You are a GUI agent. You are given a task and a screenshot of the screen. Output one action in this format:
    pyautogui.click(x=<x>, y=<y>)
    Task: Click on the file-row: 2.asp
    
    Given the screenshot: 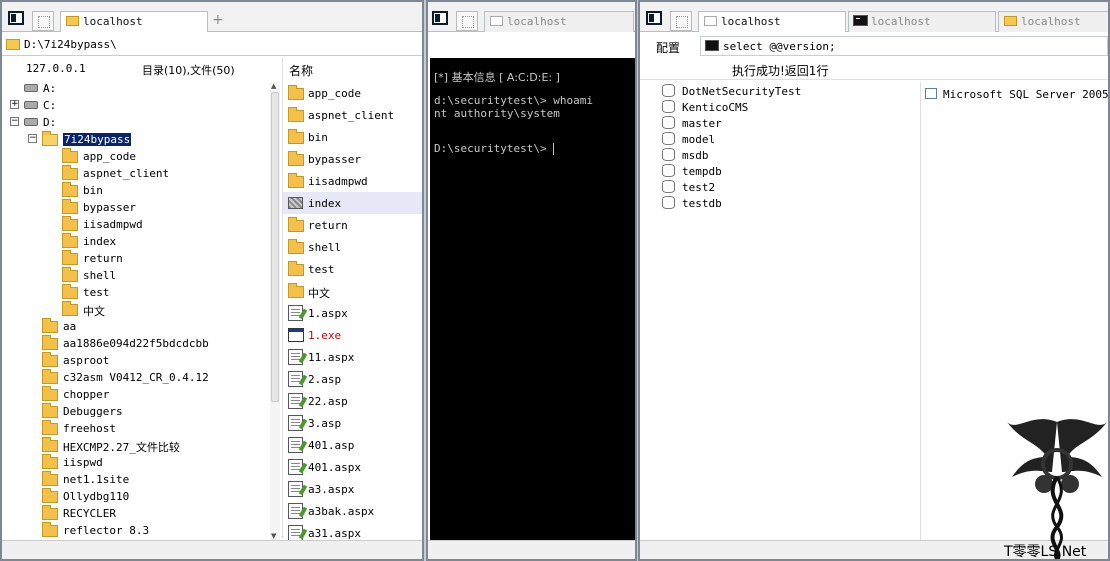 What is the action you would take?
    pyautogui.click(x=352, y=379)
    